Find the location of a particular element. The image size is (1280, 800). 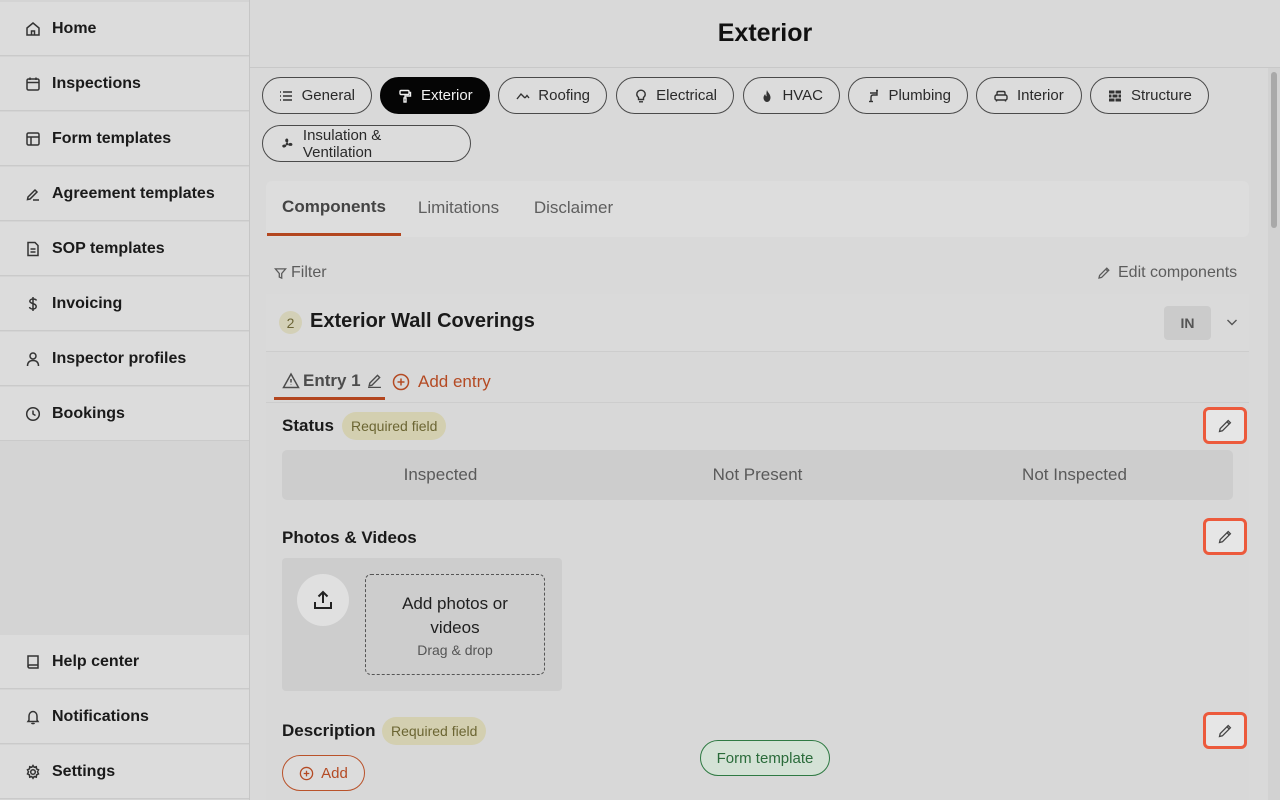

scrollbar-thumb is located at coordinates (1274, 150).